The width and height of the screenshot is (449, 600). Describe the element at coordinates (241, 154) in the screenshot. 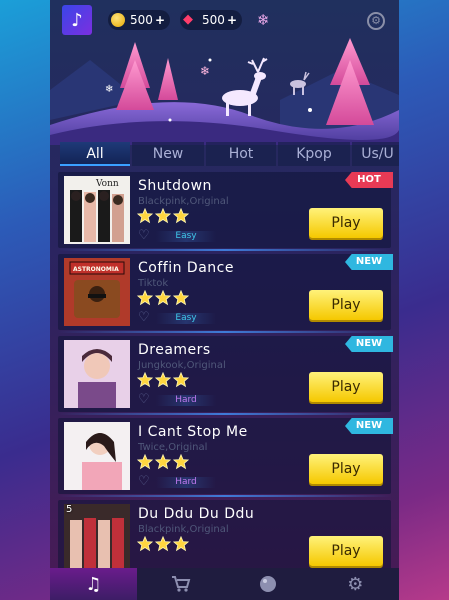

I see `tab-hot: Hot` at that location.